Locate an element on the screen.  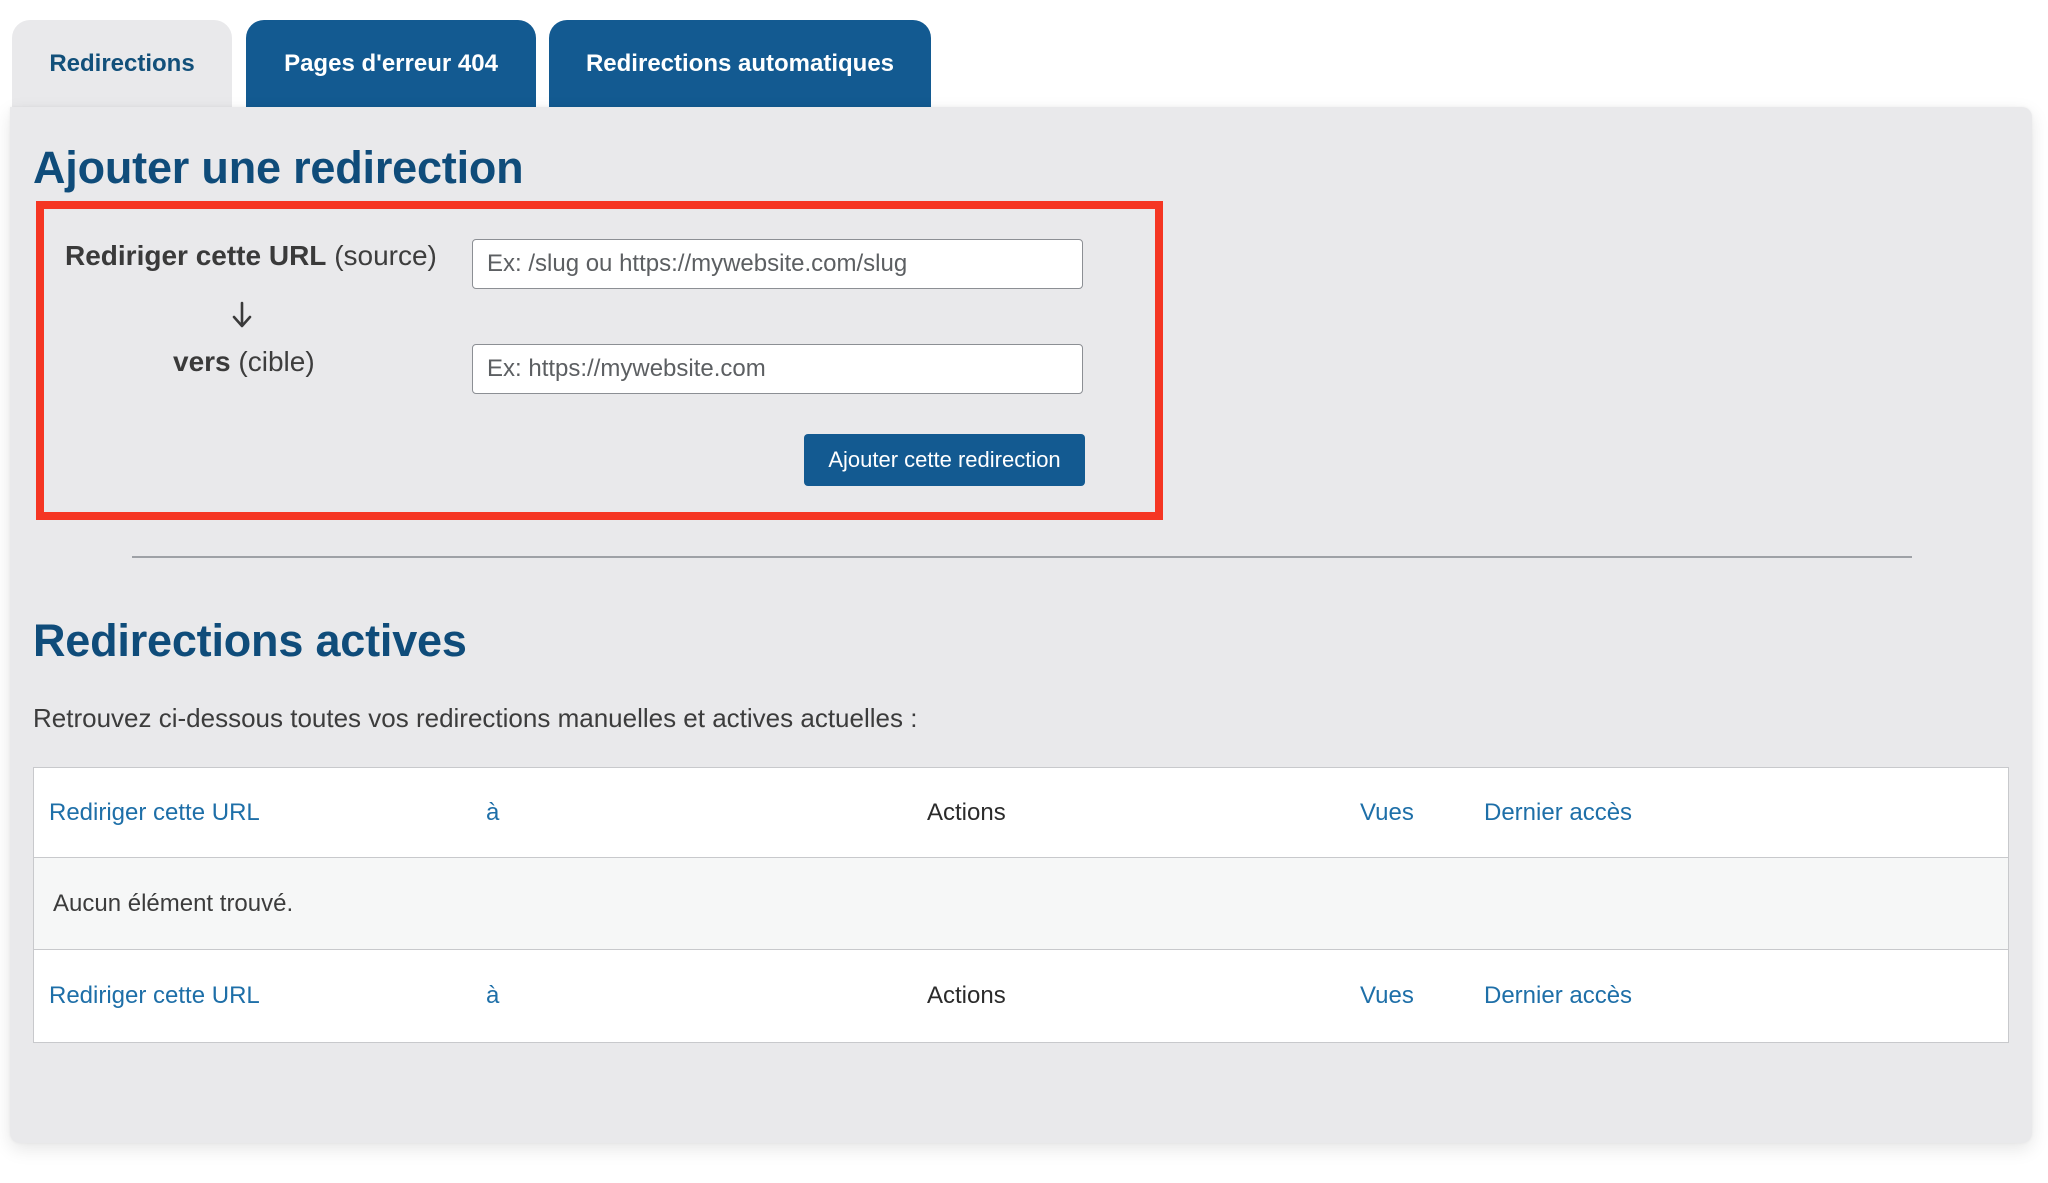
target-url-label: vers (cible) is located at coordinates (244, 362).